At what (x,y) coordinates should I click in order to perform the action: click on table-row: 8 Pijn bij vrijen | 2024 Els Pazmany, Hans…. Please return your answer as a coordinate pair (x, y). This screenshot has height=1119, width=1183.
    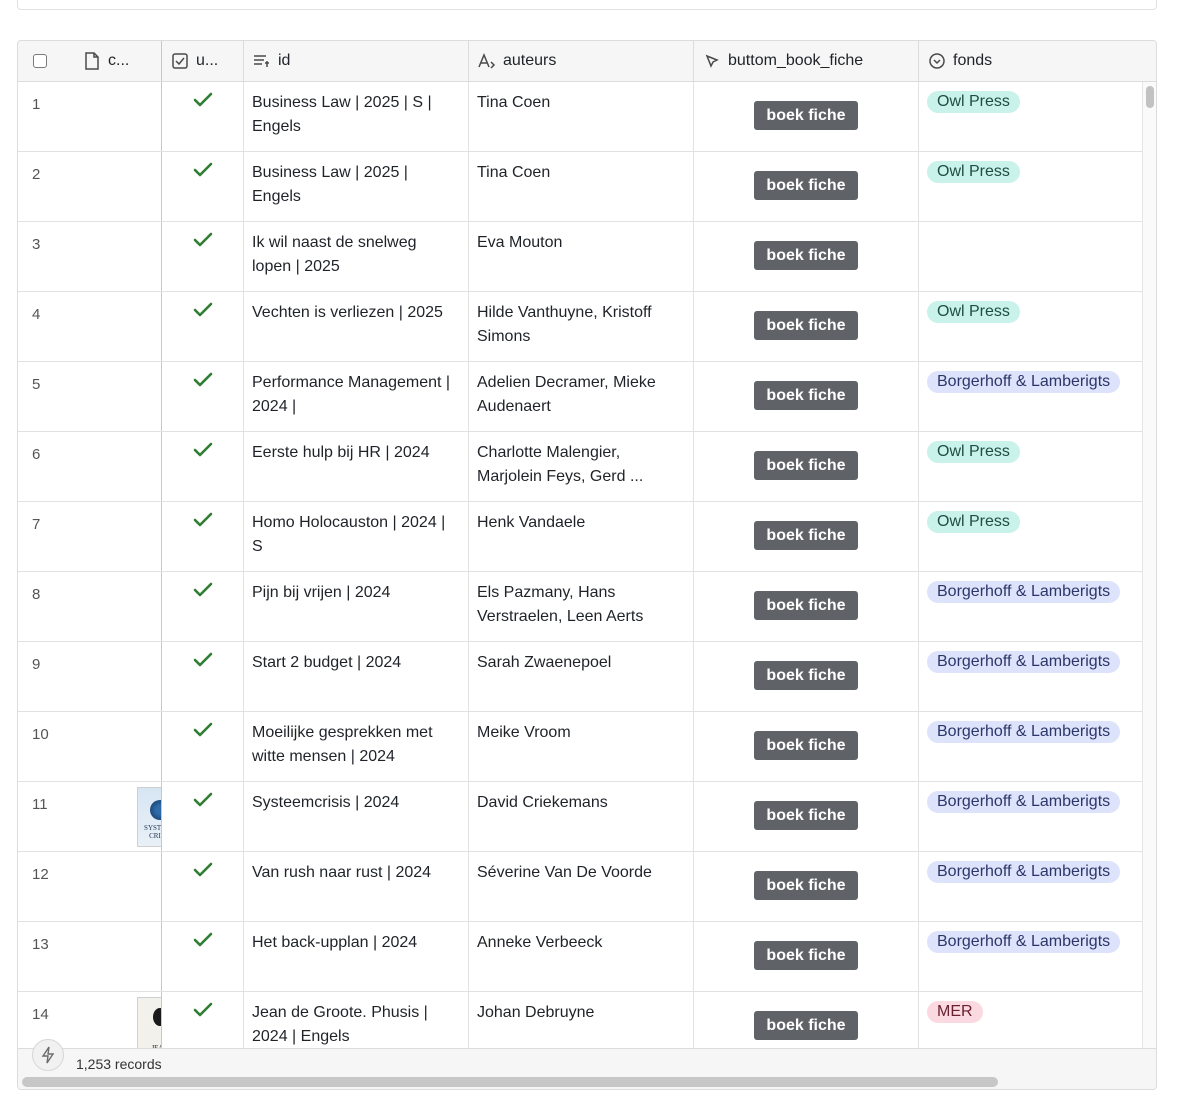
    Looking at the image, I should click on (581, 607).